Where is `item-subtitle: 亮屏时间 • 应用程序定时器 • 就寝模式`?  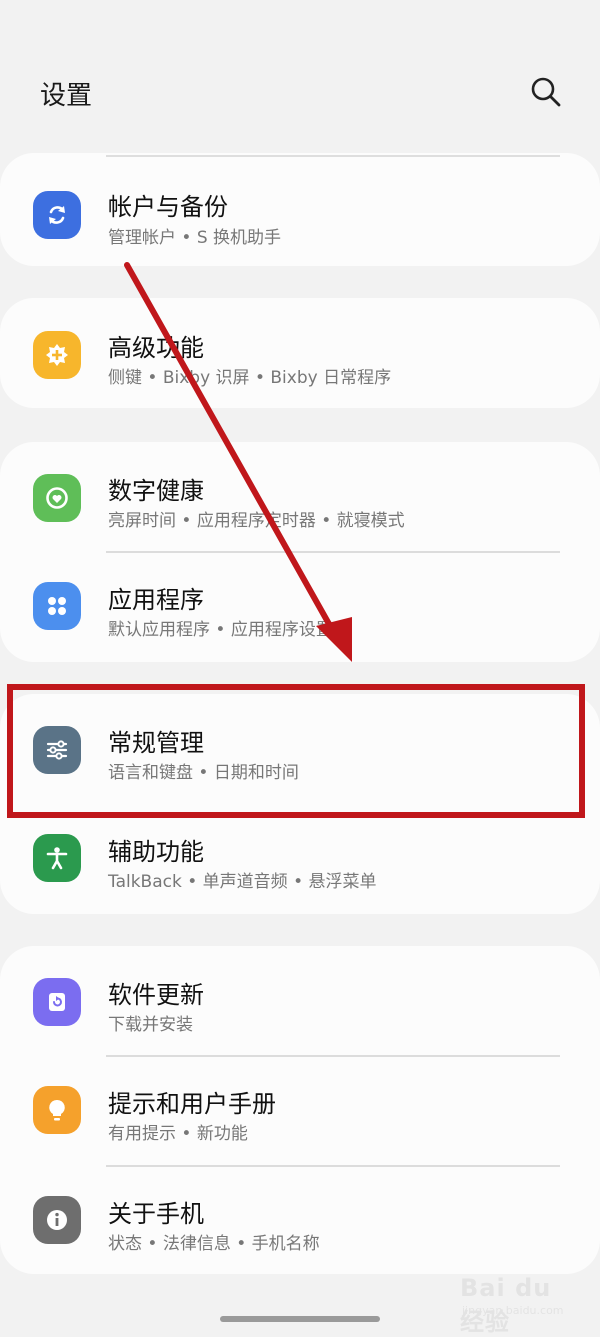
item-subtitle: 亮屏时间 • 应用程序定时器 • 就寝模式 is located at coordinates (256, 521).